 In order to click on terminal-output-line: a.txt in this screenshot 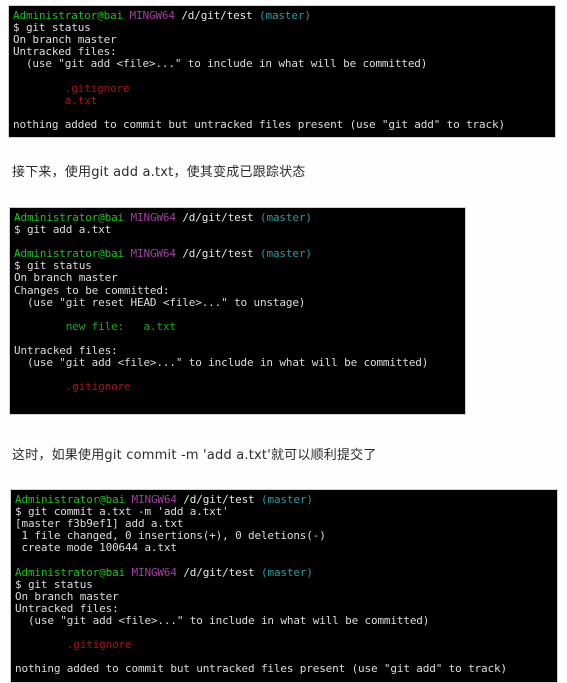, I will do `click(55, 100)`.